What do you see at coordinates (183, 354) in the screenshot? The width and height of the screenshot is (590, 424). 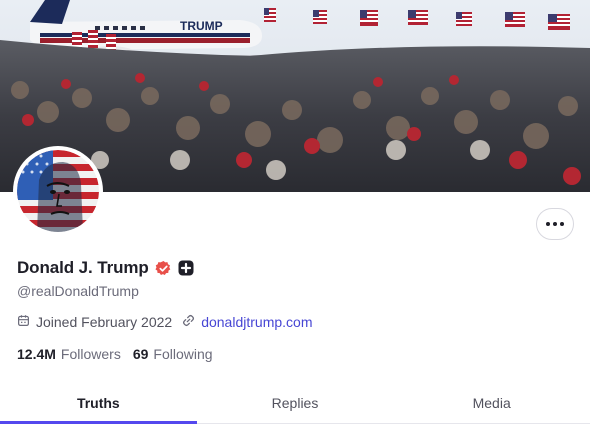 I see `following-label: Following` at bounding box center [183, 354].